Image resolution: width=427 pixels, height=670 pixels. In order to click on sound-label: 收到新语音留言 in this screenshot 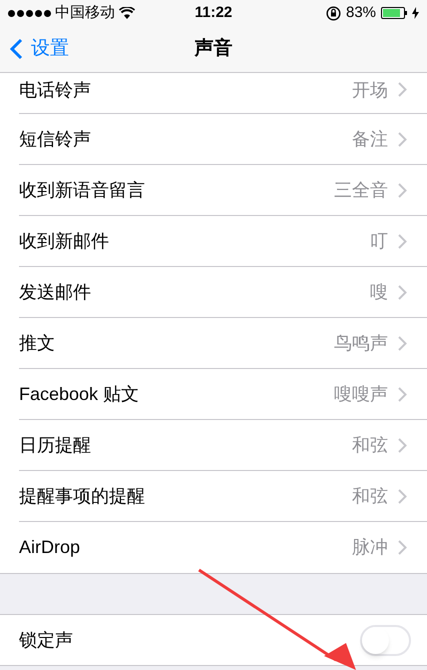, I will do `click(82, 190)`.